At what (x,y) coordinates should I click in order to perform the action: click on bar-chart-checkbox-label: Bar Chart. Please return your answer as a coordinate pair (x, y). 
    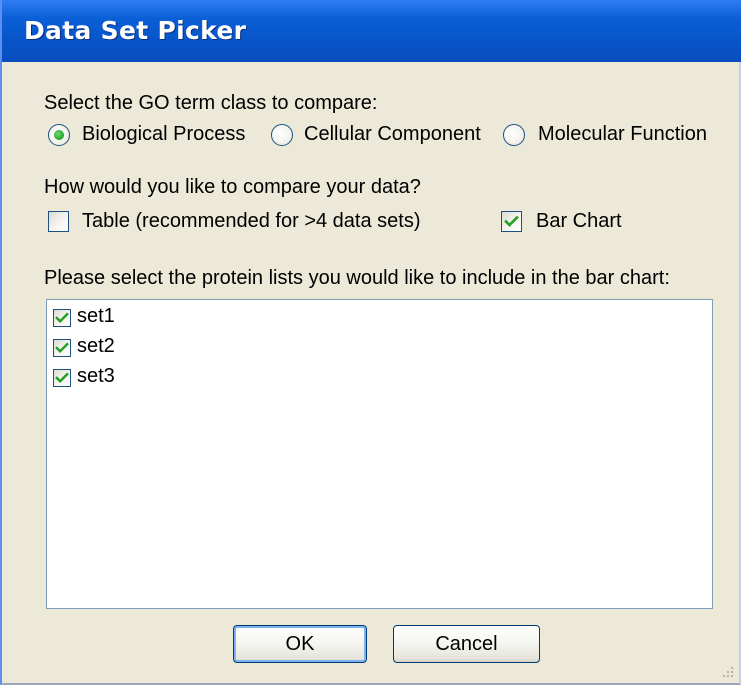
    Looking at the image, I should click on (579, 221).